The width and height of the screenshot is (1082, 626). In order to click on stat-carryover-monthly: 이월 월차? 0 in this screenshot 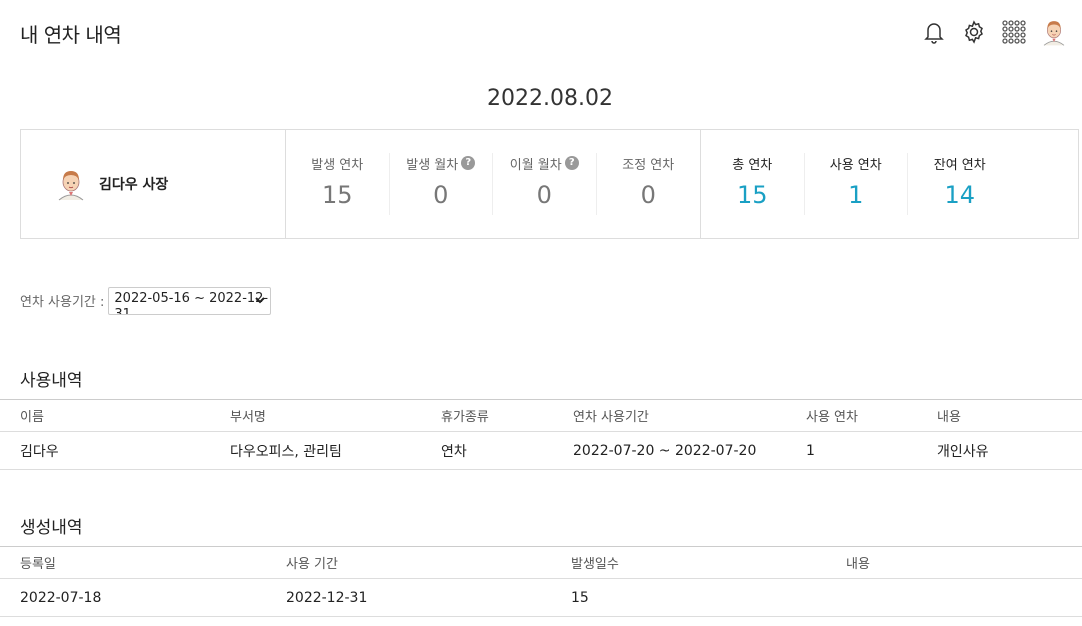, I will do `click(545, 184)`.